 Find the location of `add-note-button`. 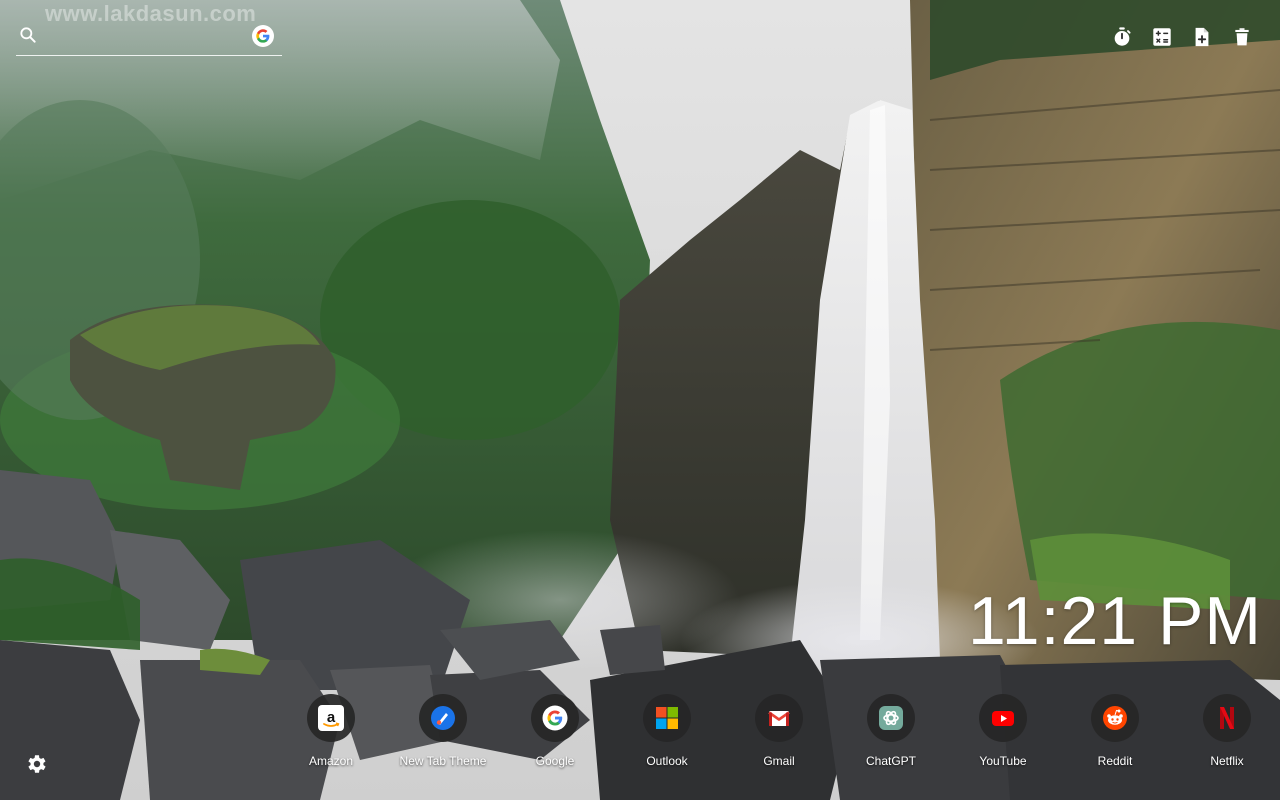

add-note-button is located at coordinates (1202, 37).